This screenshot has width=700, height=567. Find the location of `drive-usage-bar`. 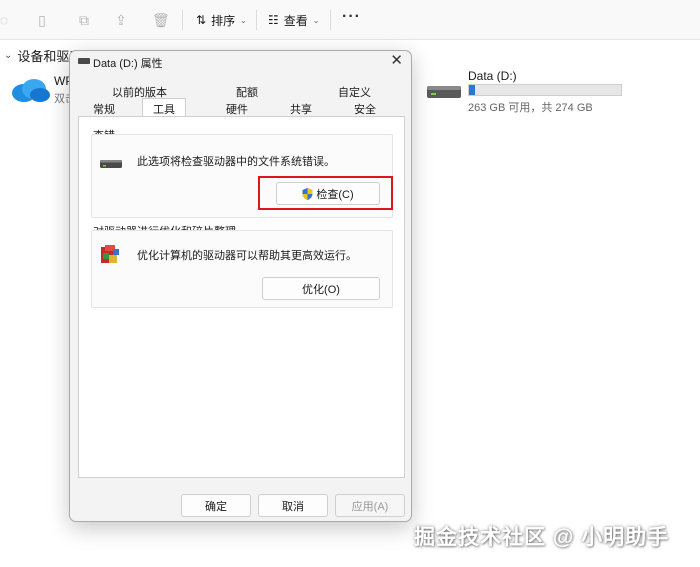

drive-usage-bar is located at coordinates (545, 90).